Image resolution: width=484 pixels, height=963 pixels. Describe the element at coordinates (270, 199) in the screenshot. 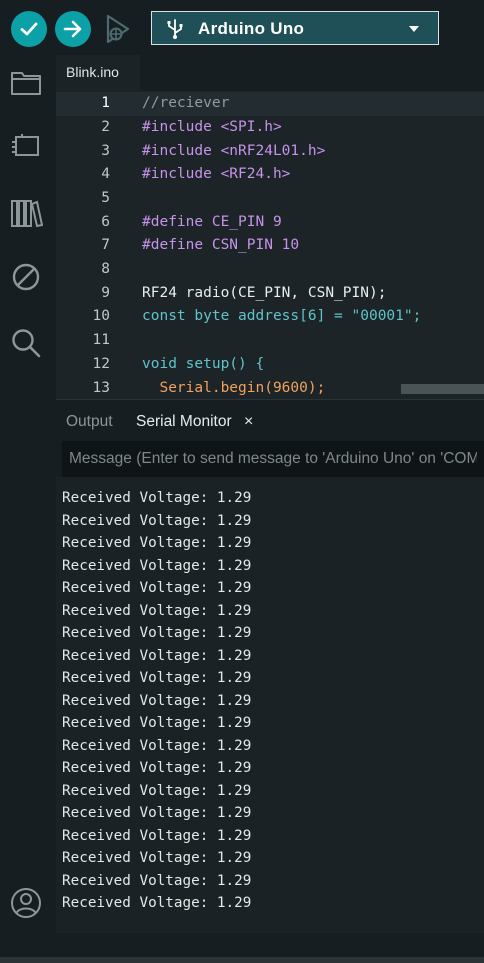

I see `code-line: 5` at that location.